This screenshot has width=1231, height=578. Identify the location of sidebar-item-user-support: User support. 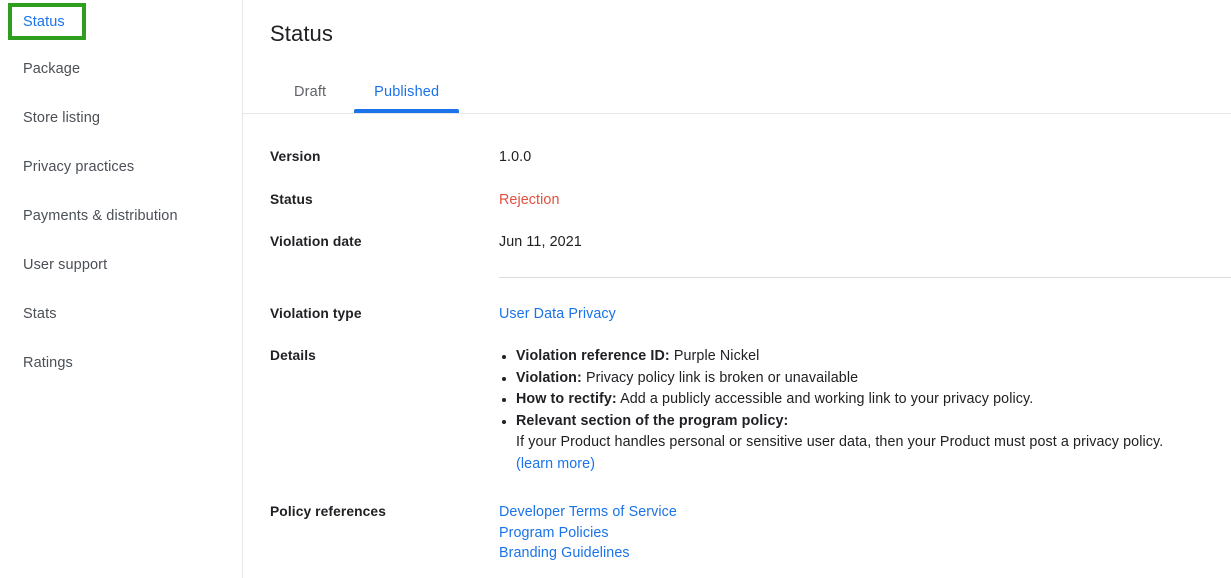
(121, 264).